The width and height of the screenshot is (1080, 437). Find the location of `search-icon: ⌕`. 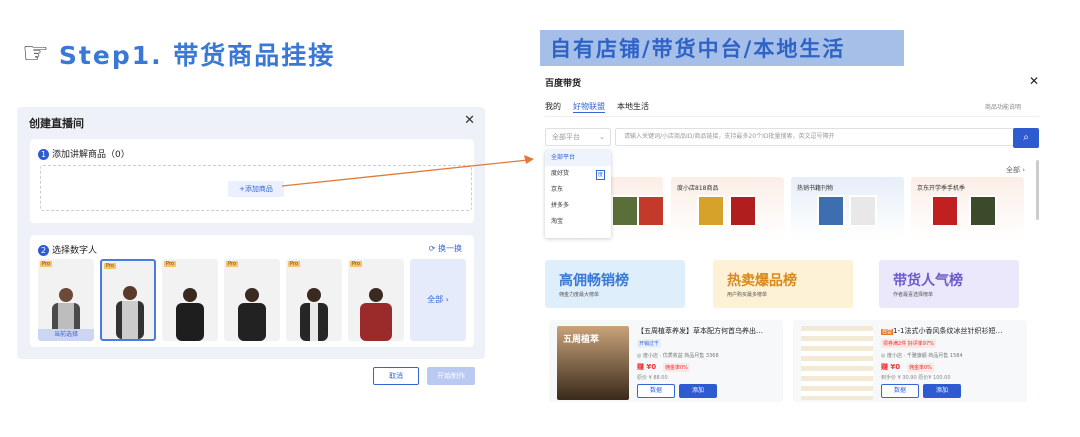

search-icon: ⌕ is located at coordinates (1026, 137).